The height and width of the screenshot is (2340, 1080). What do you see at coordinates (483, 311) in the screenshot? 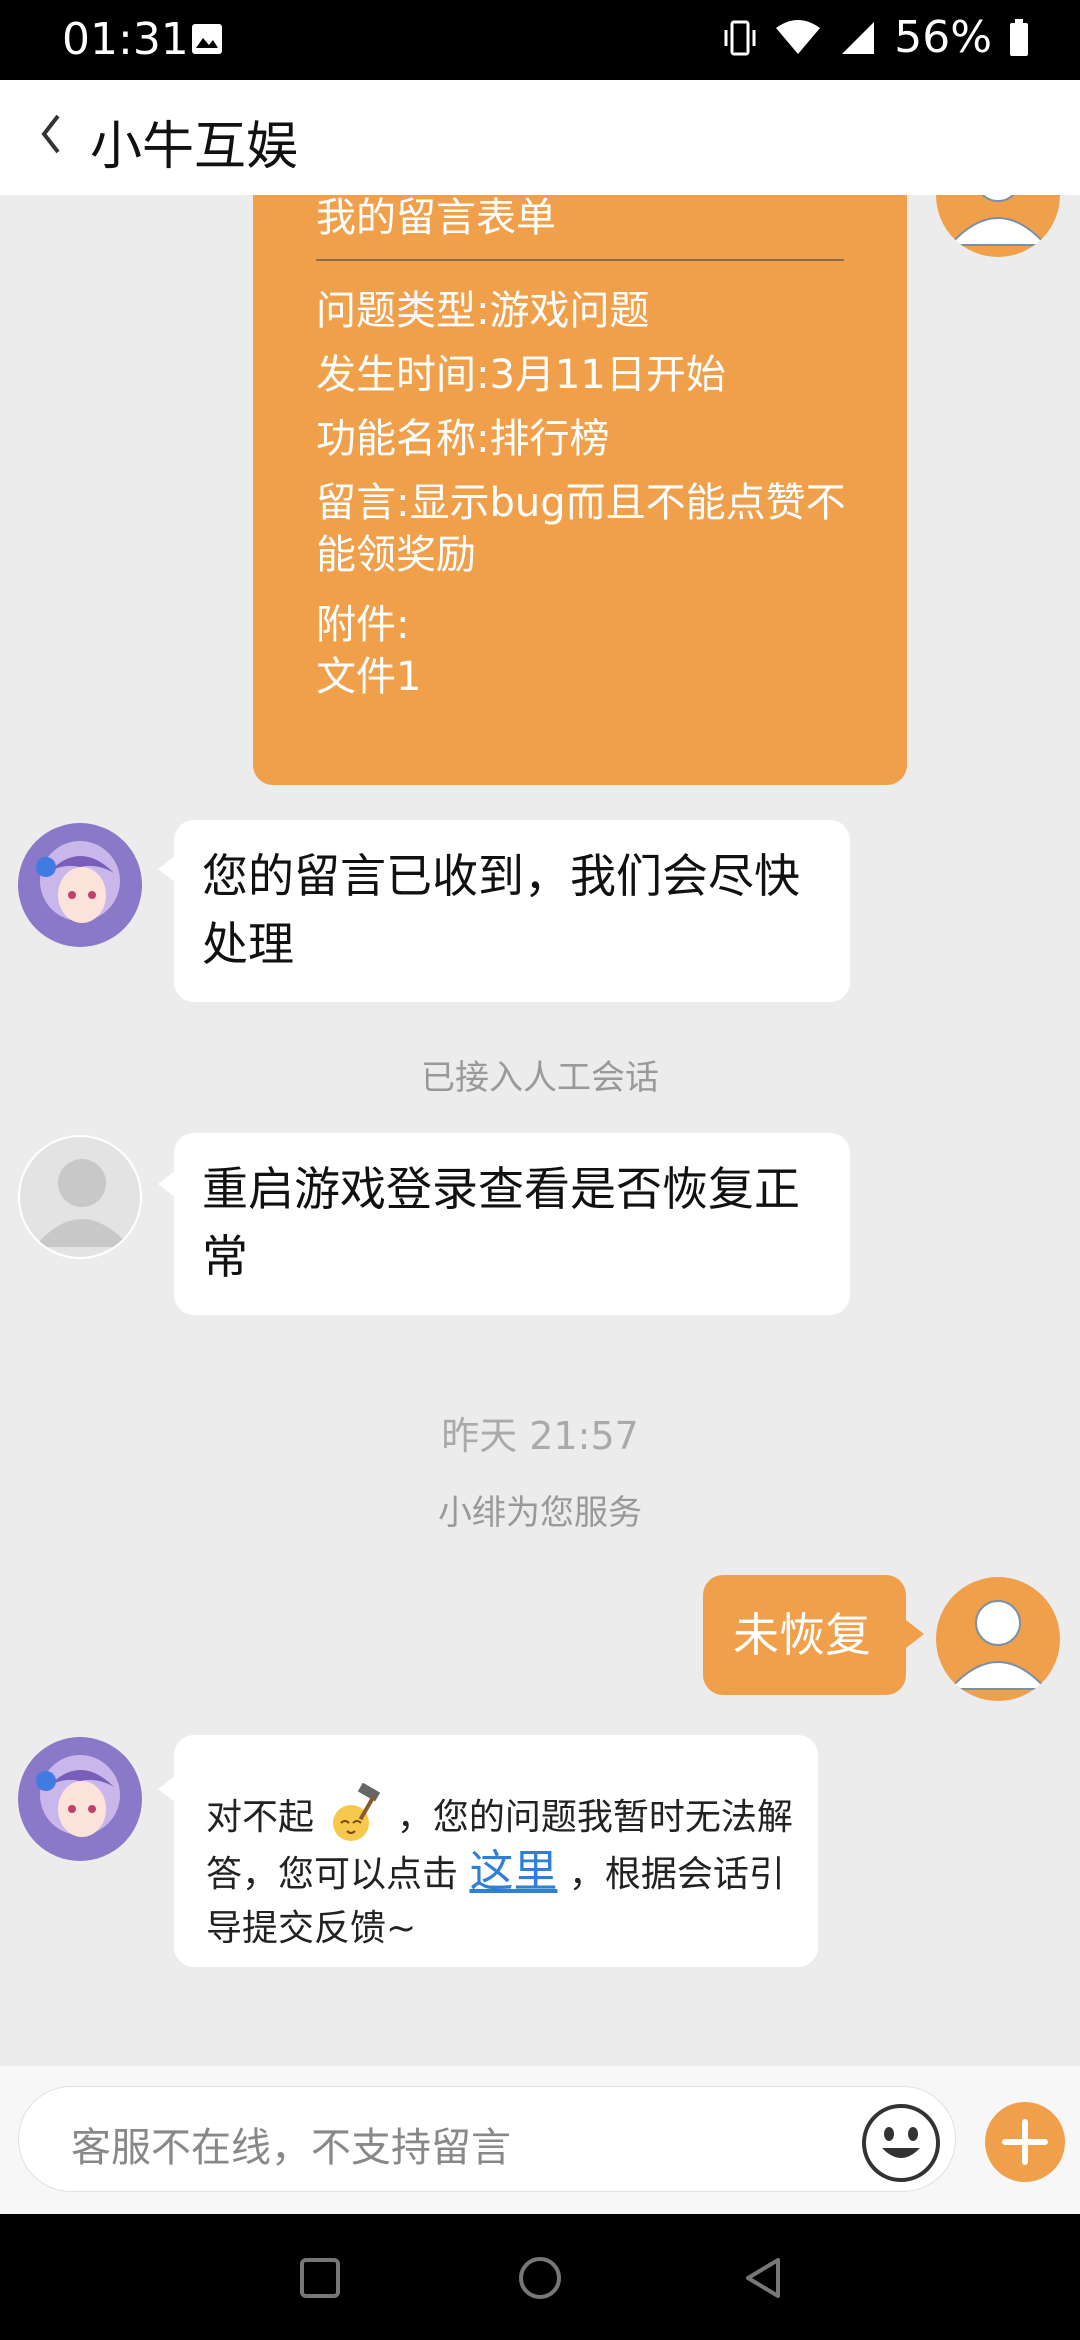
I see `form-line-type: 问题类型:游戏问题` at bounding box center [483, 311].